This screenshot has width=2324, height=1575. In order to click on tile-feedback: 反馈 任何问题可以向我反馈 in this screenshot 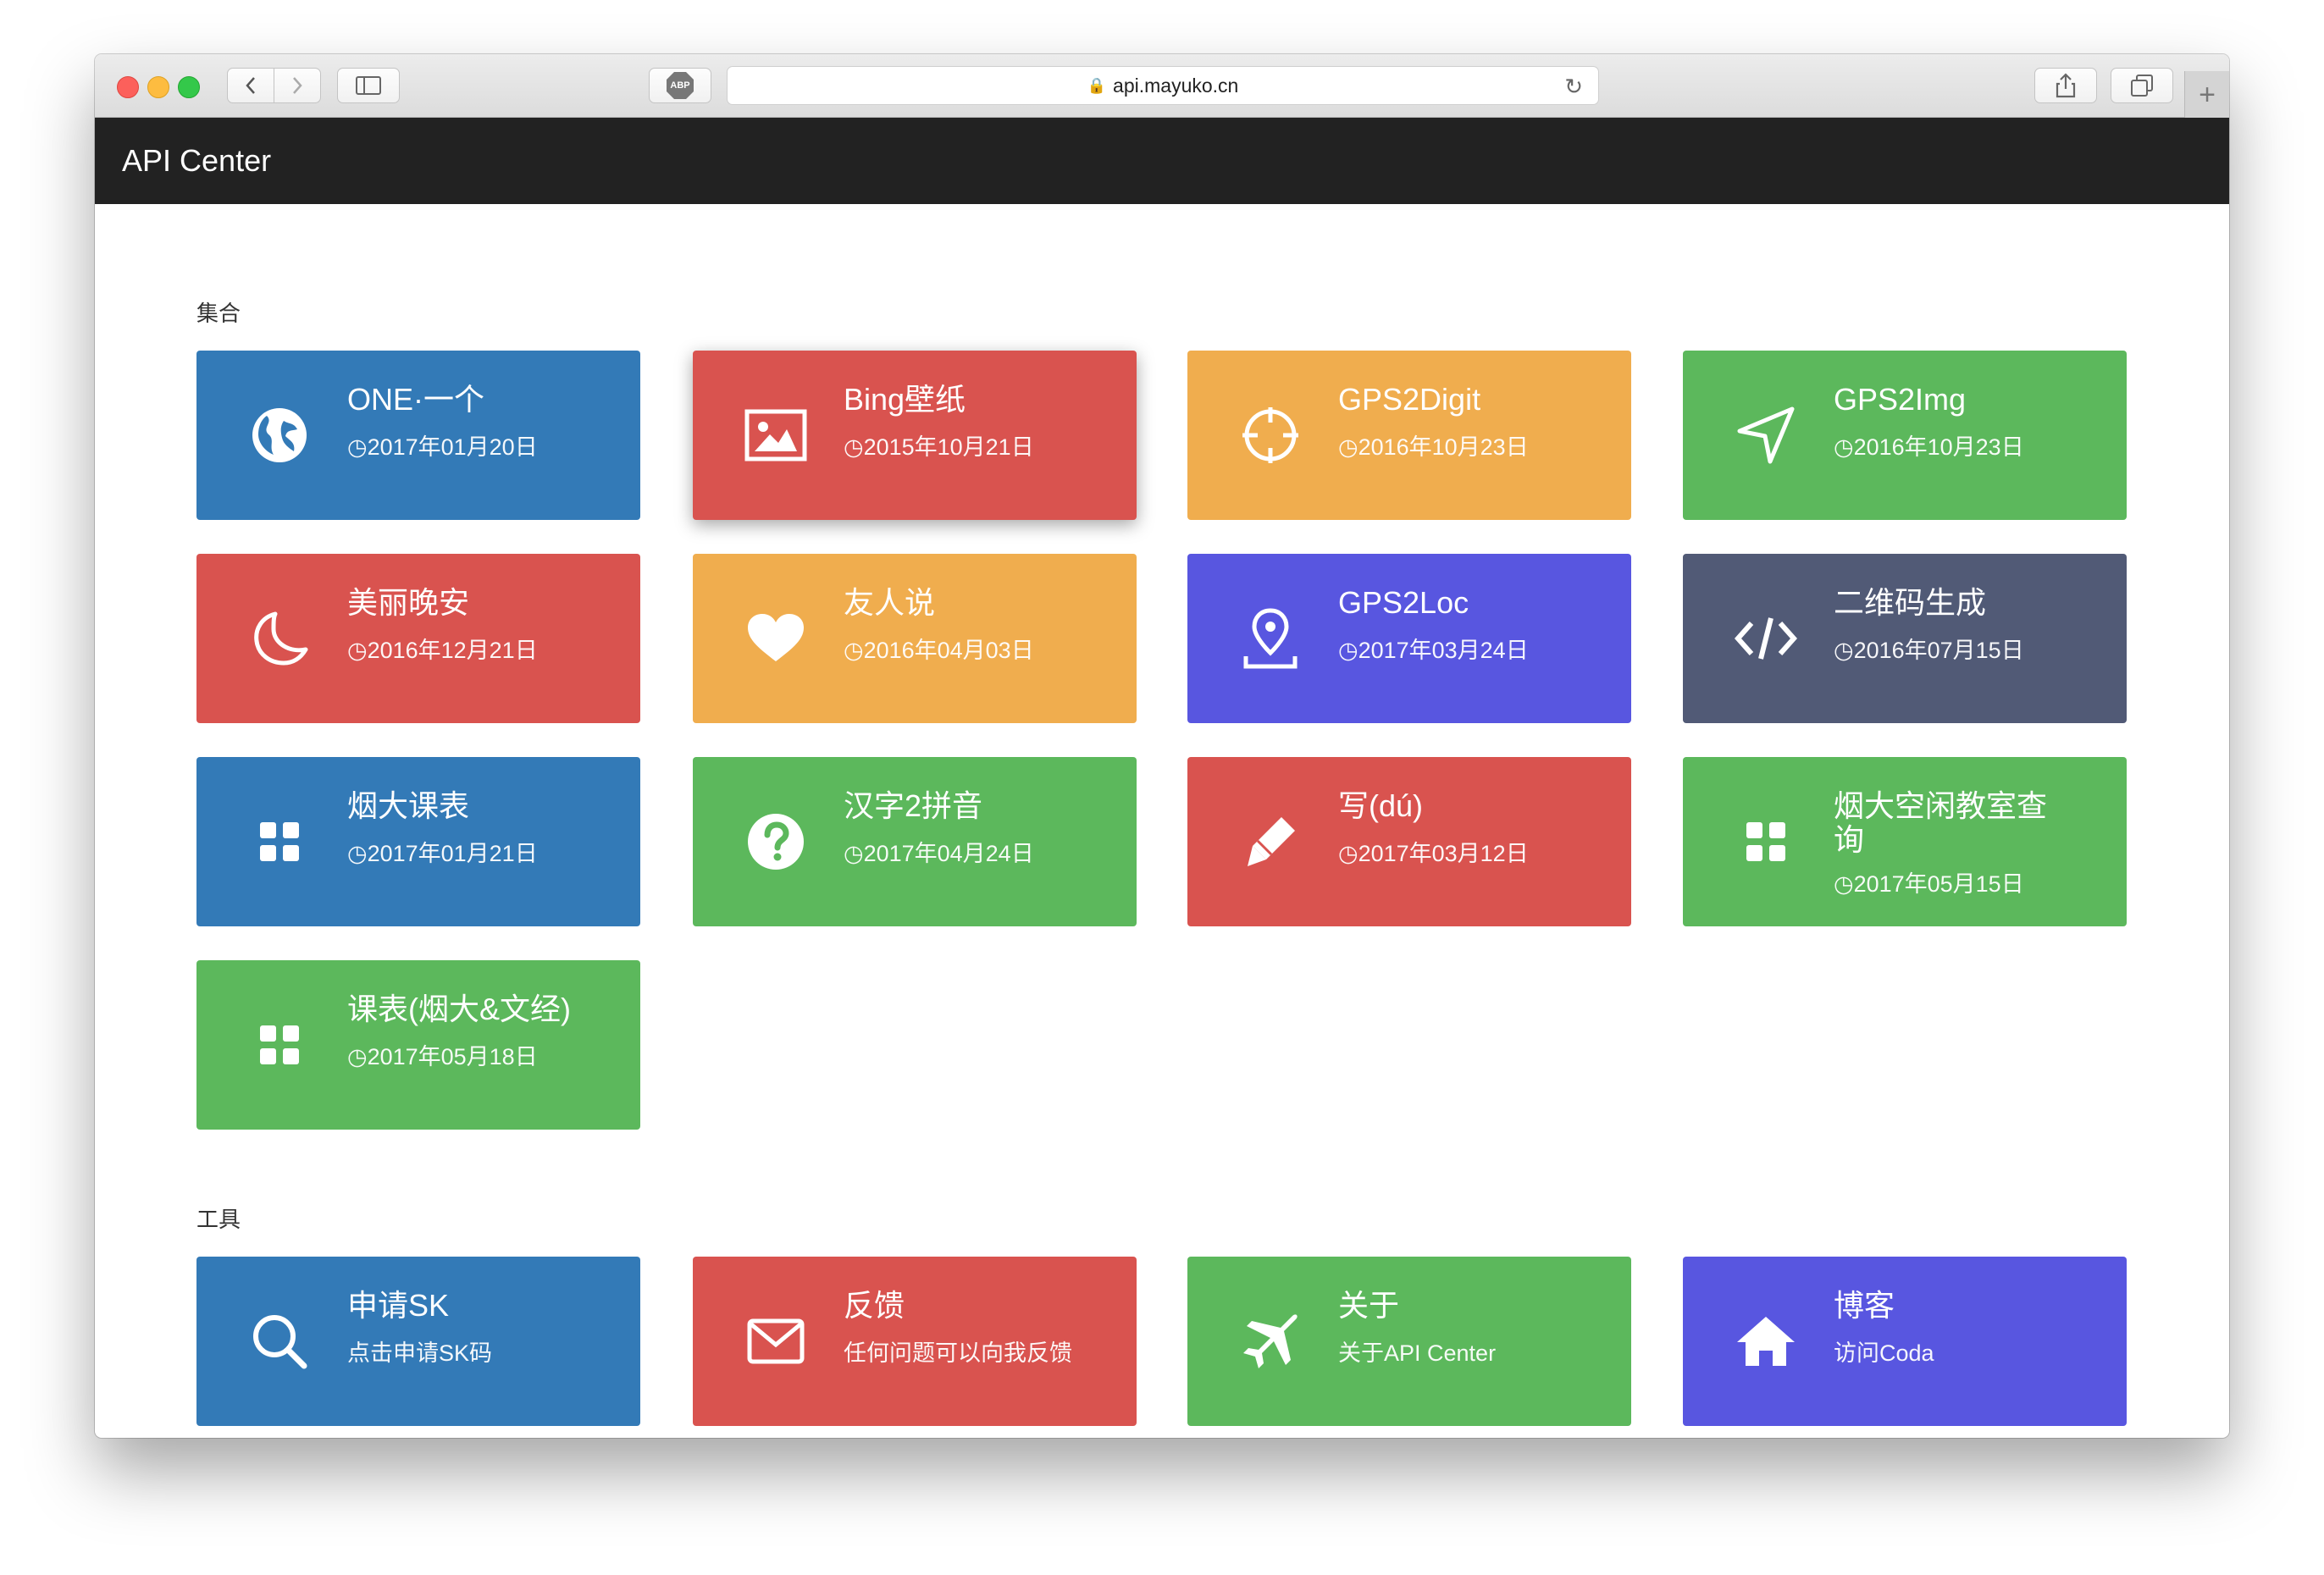, I will do `click(915, 1341)`.